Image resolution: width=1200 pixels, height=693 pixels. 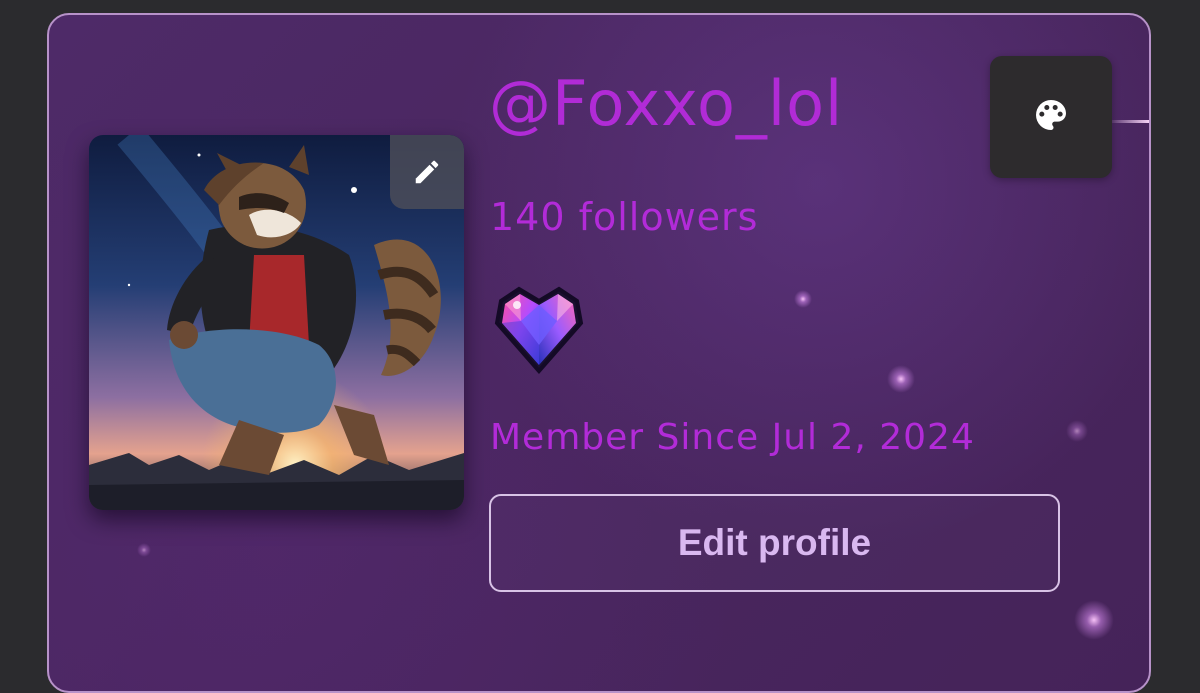 I want to click on card-accent-line, so click(x=1128, y=121).